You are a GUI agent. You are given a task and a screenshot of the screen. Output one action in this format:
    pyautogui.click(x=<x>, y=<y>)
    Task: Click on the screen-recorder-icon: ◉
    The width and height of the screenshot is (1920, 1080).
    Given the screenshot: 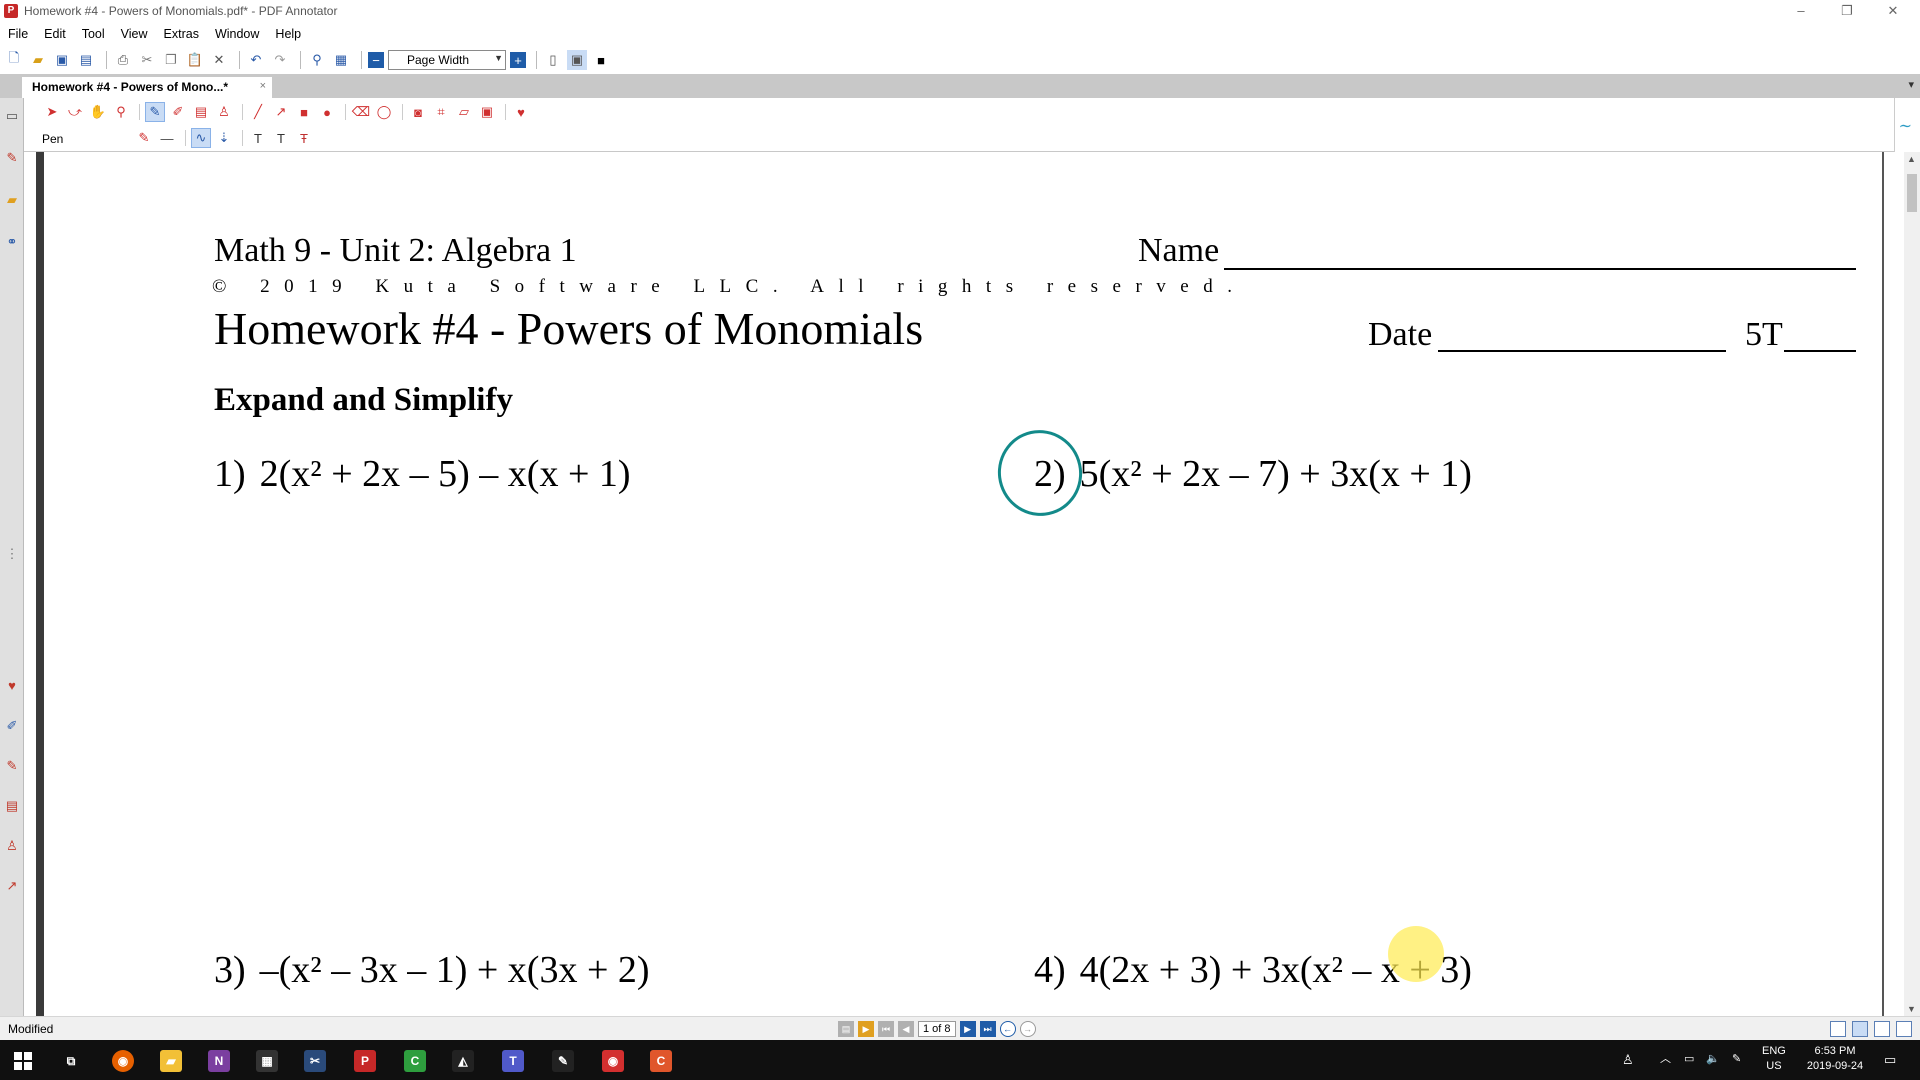 What is the action you would take?
    pyautogui.click(x=613, y=1061)
    